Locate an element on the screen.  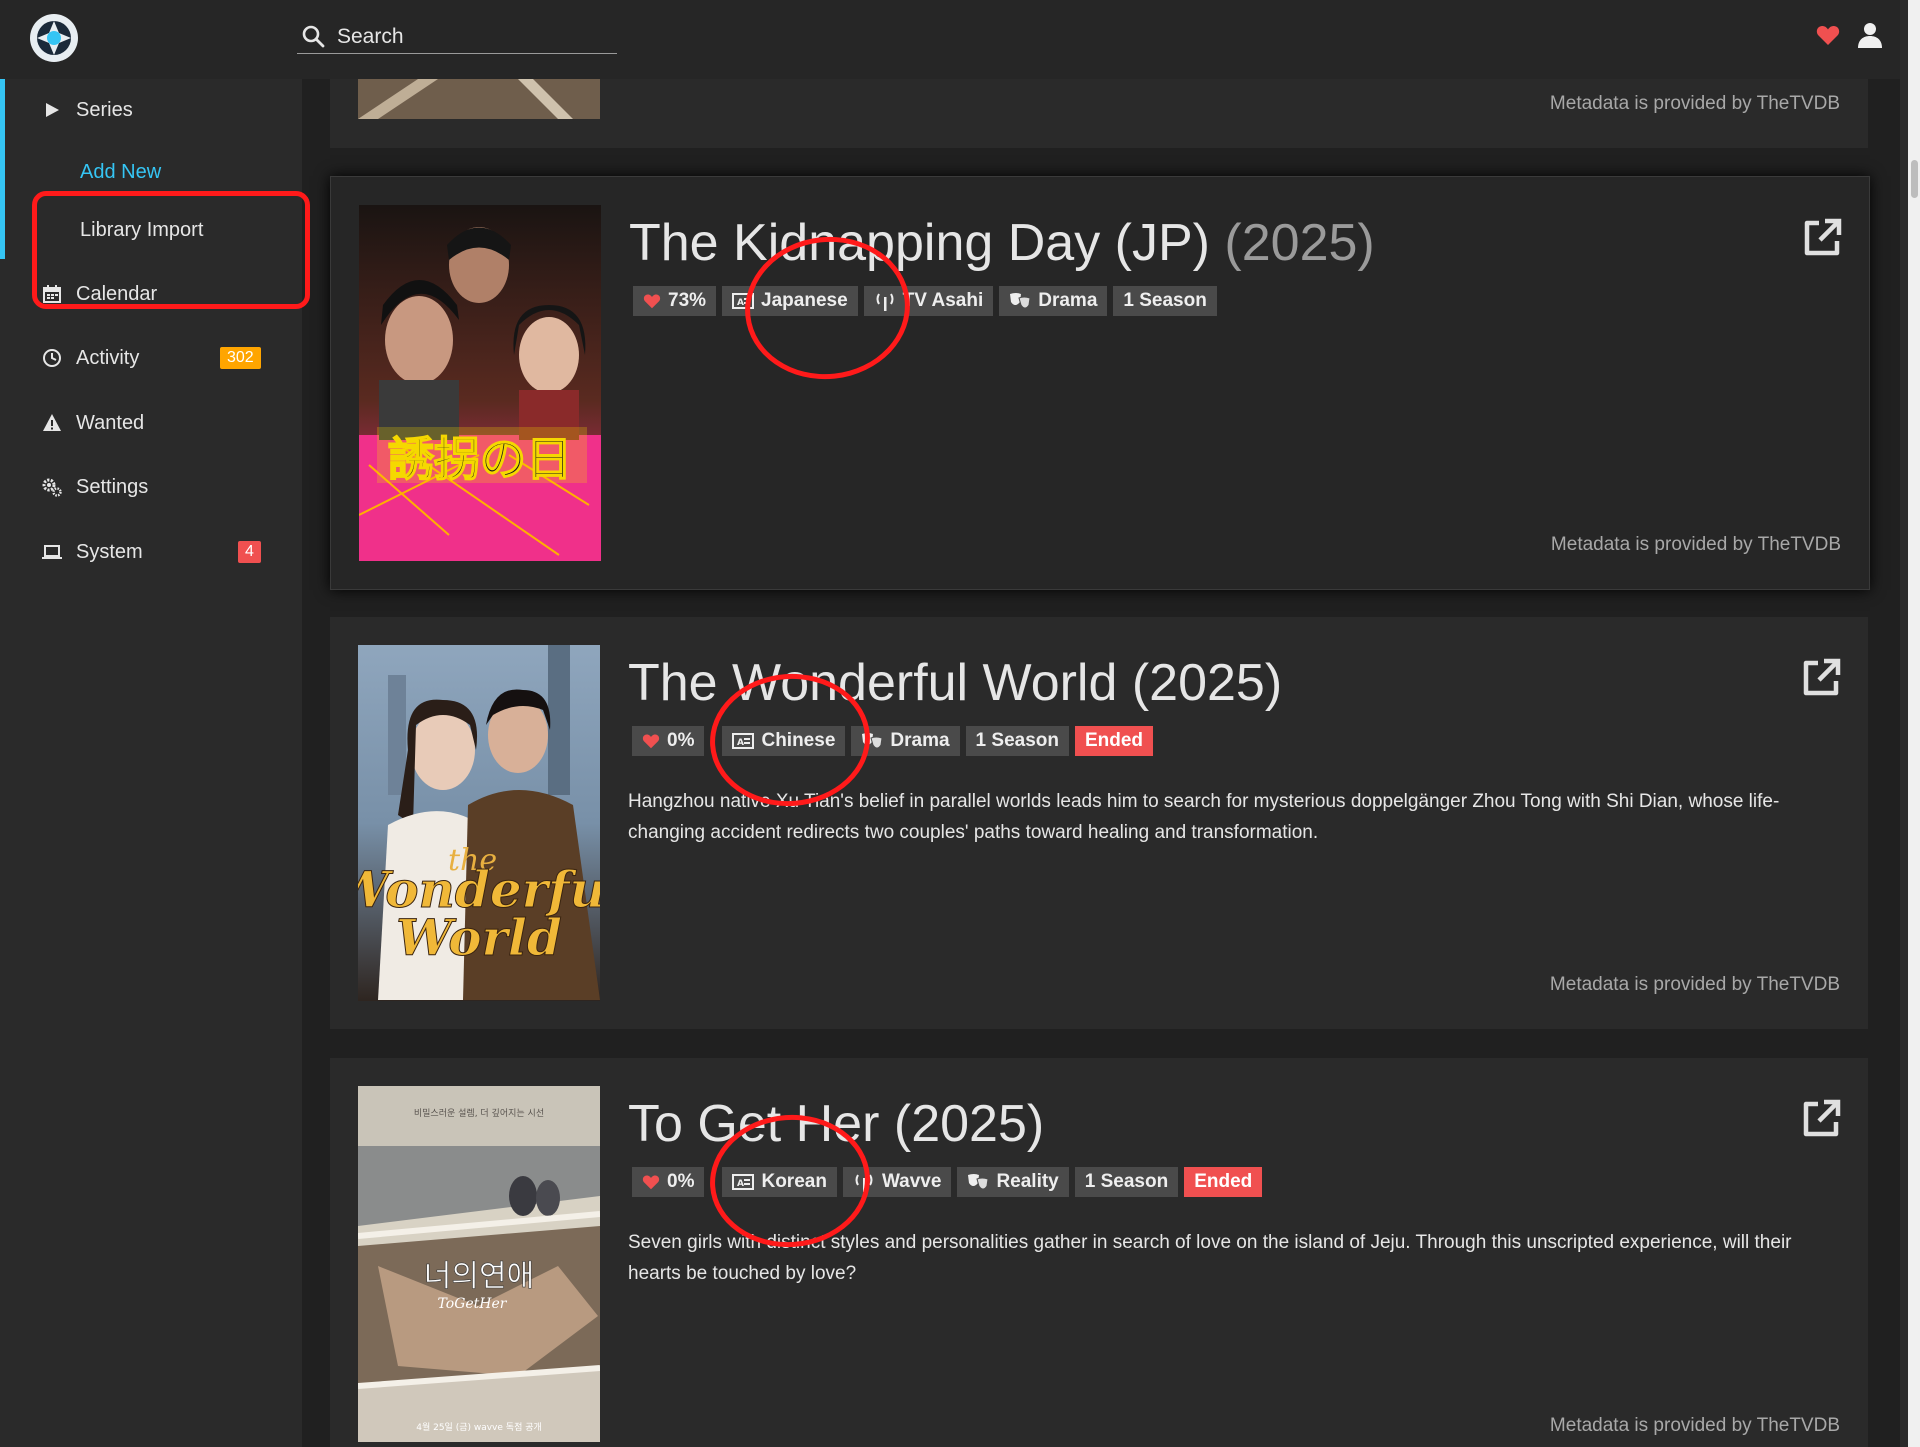
sidebar-item-activity: Activity is located at coordinates (90, 358).